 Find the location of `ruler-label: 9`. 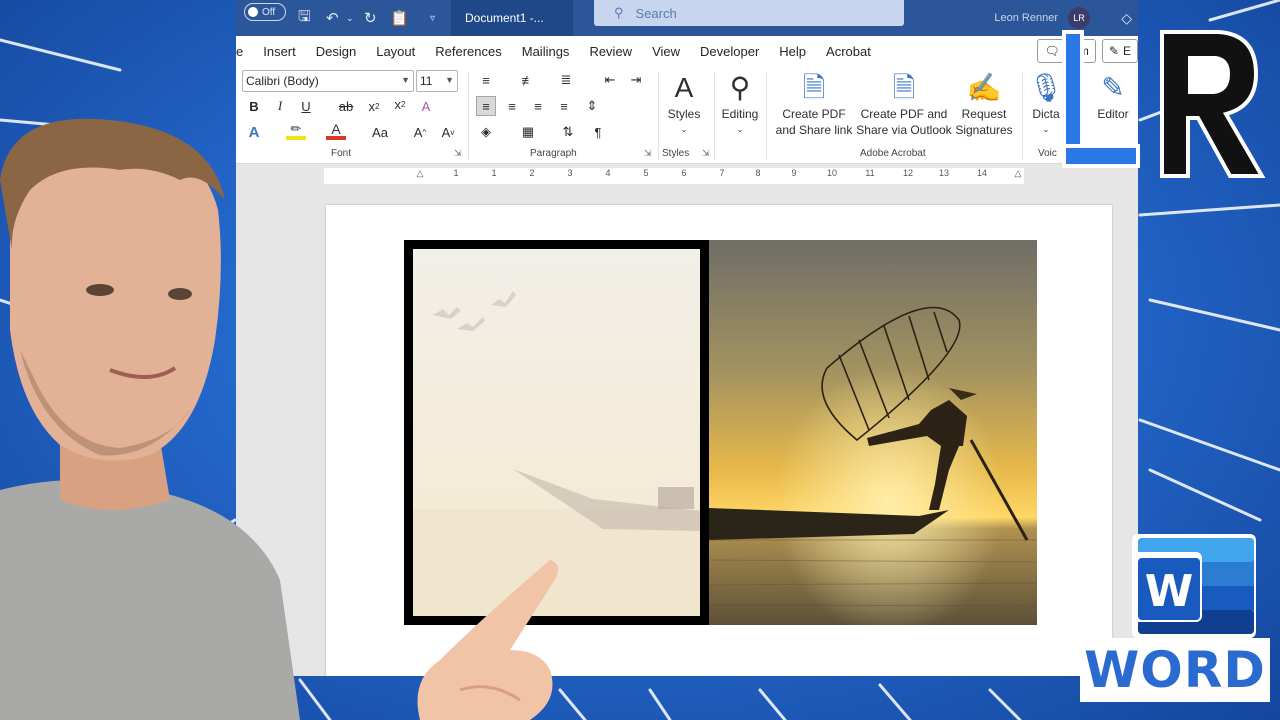

ruler-label: 9 is located at coordinates (794, 173).